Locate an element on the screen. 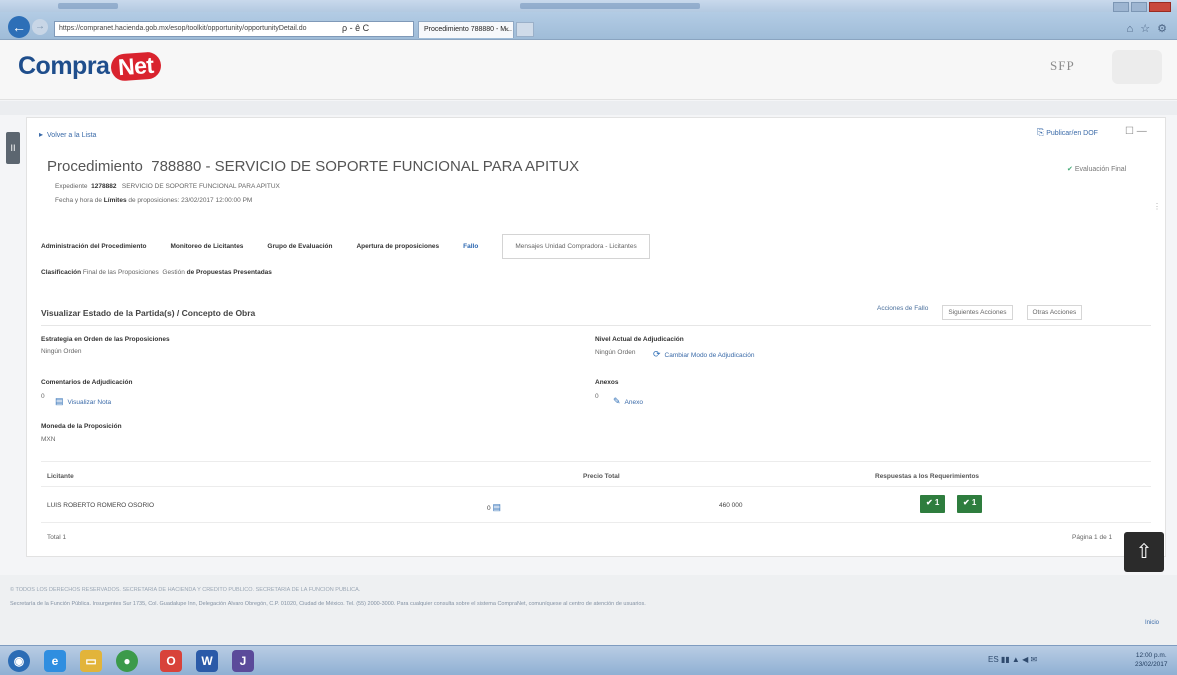 This screenshot has height=675, width=1177. tab-mensajes: Mensajes Unidad Compradora - Licitantes is located at coordinates (576, 246).